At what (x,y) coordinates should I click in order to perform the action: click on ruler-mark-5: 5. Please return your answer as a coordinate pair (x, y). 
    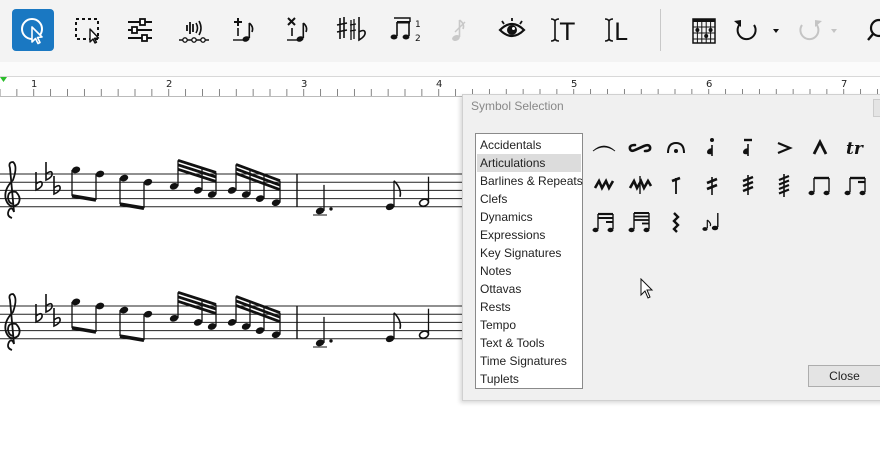
    Looking at the image, I should click on (574, 84).